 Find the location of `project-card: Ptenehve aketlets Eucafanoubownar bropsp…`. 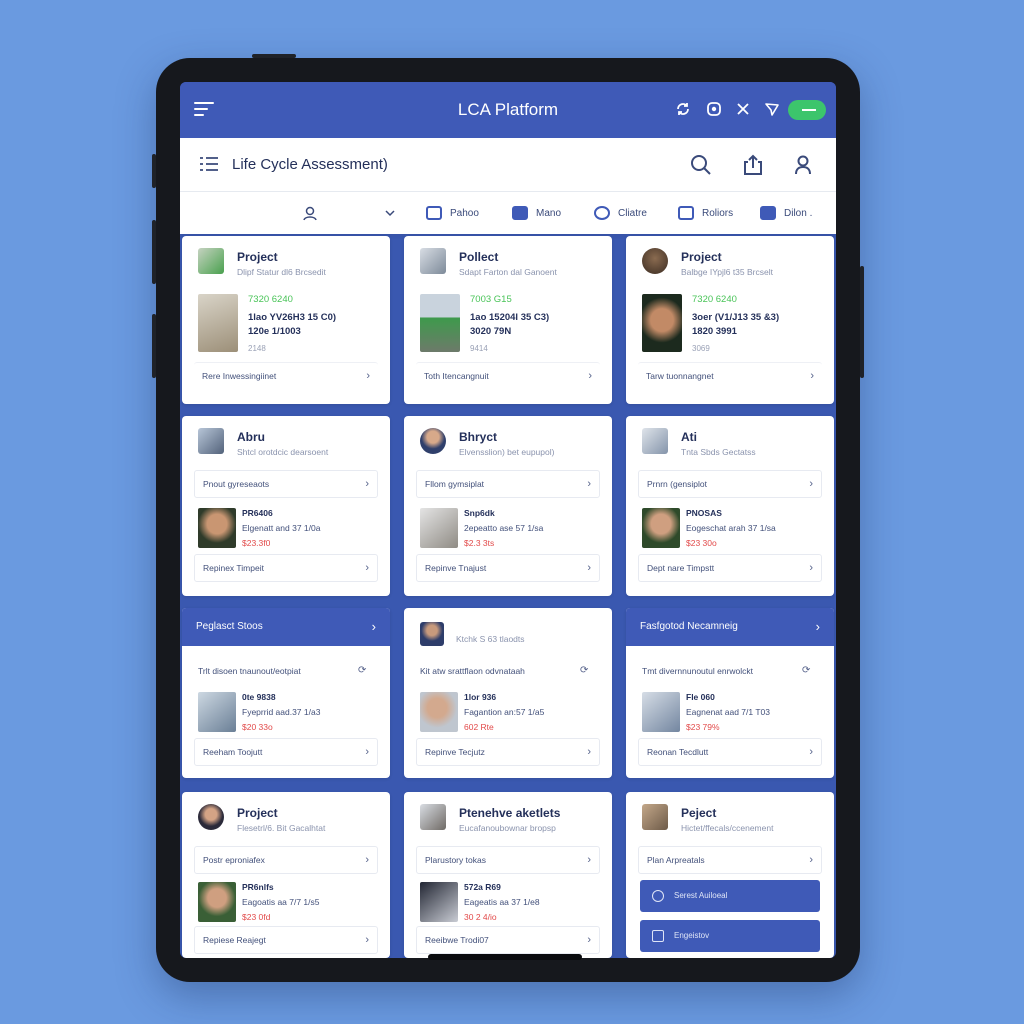

project-card: Ptenehve aketlets Eucafanoubownar bropsp… is located at coordinates (508, 875).